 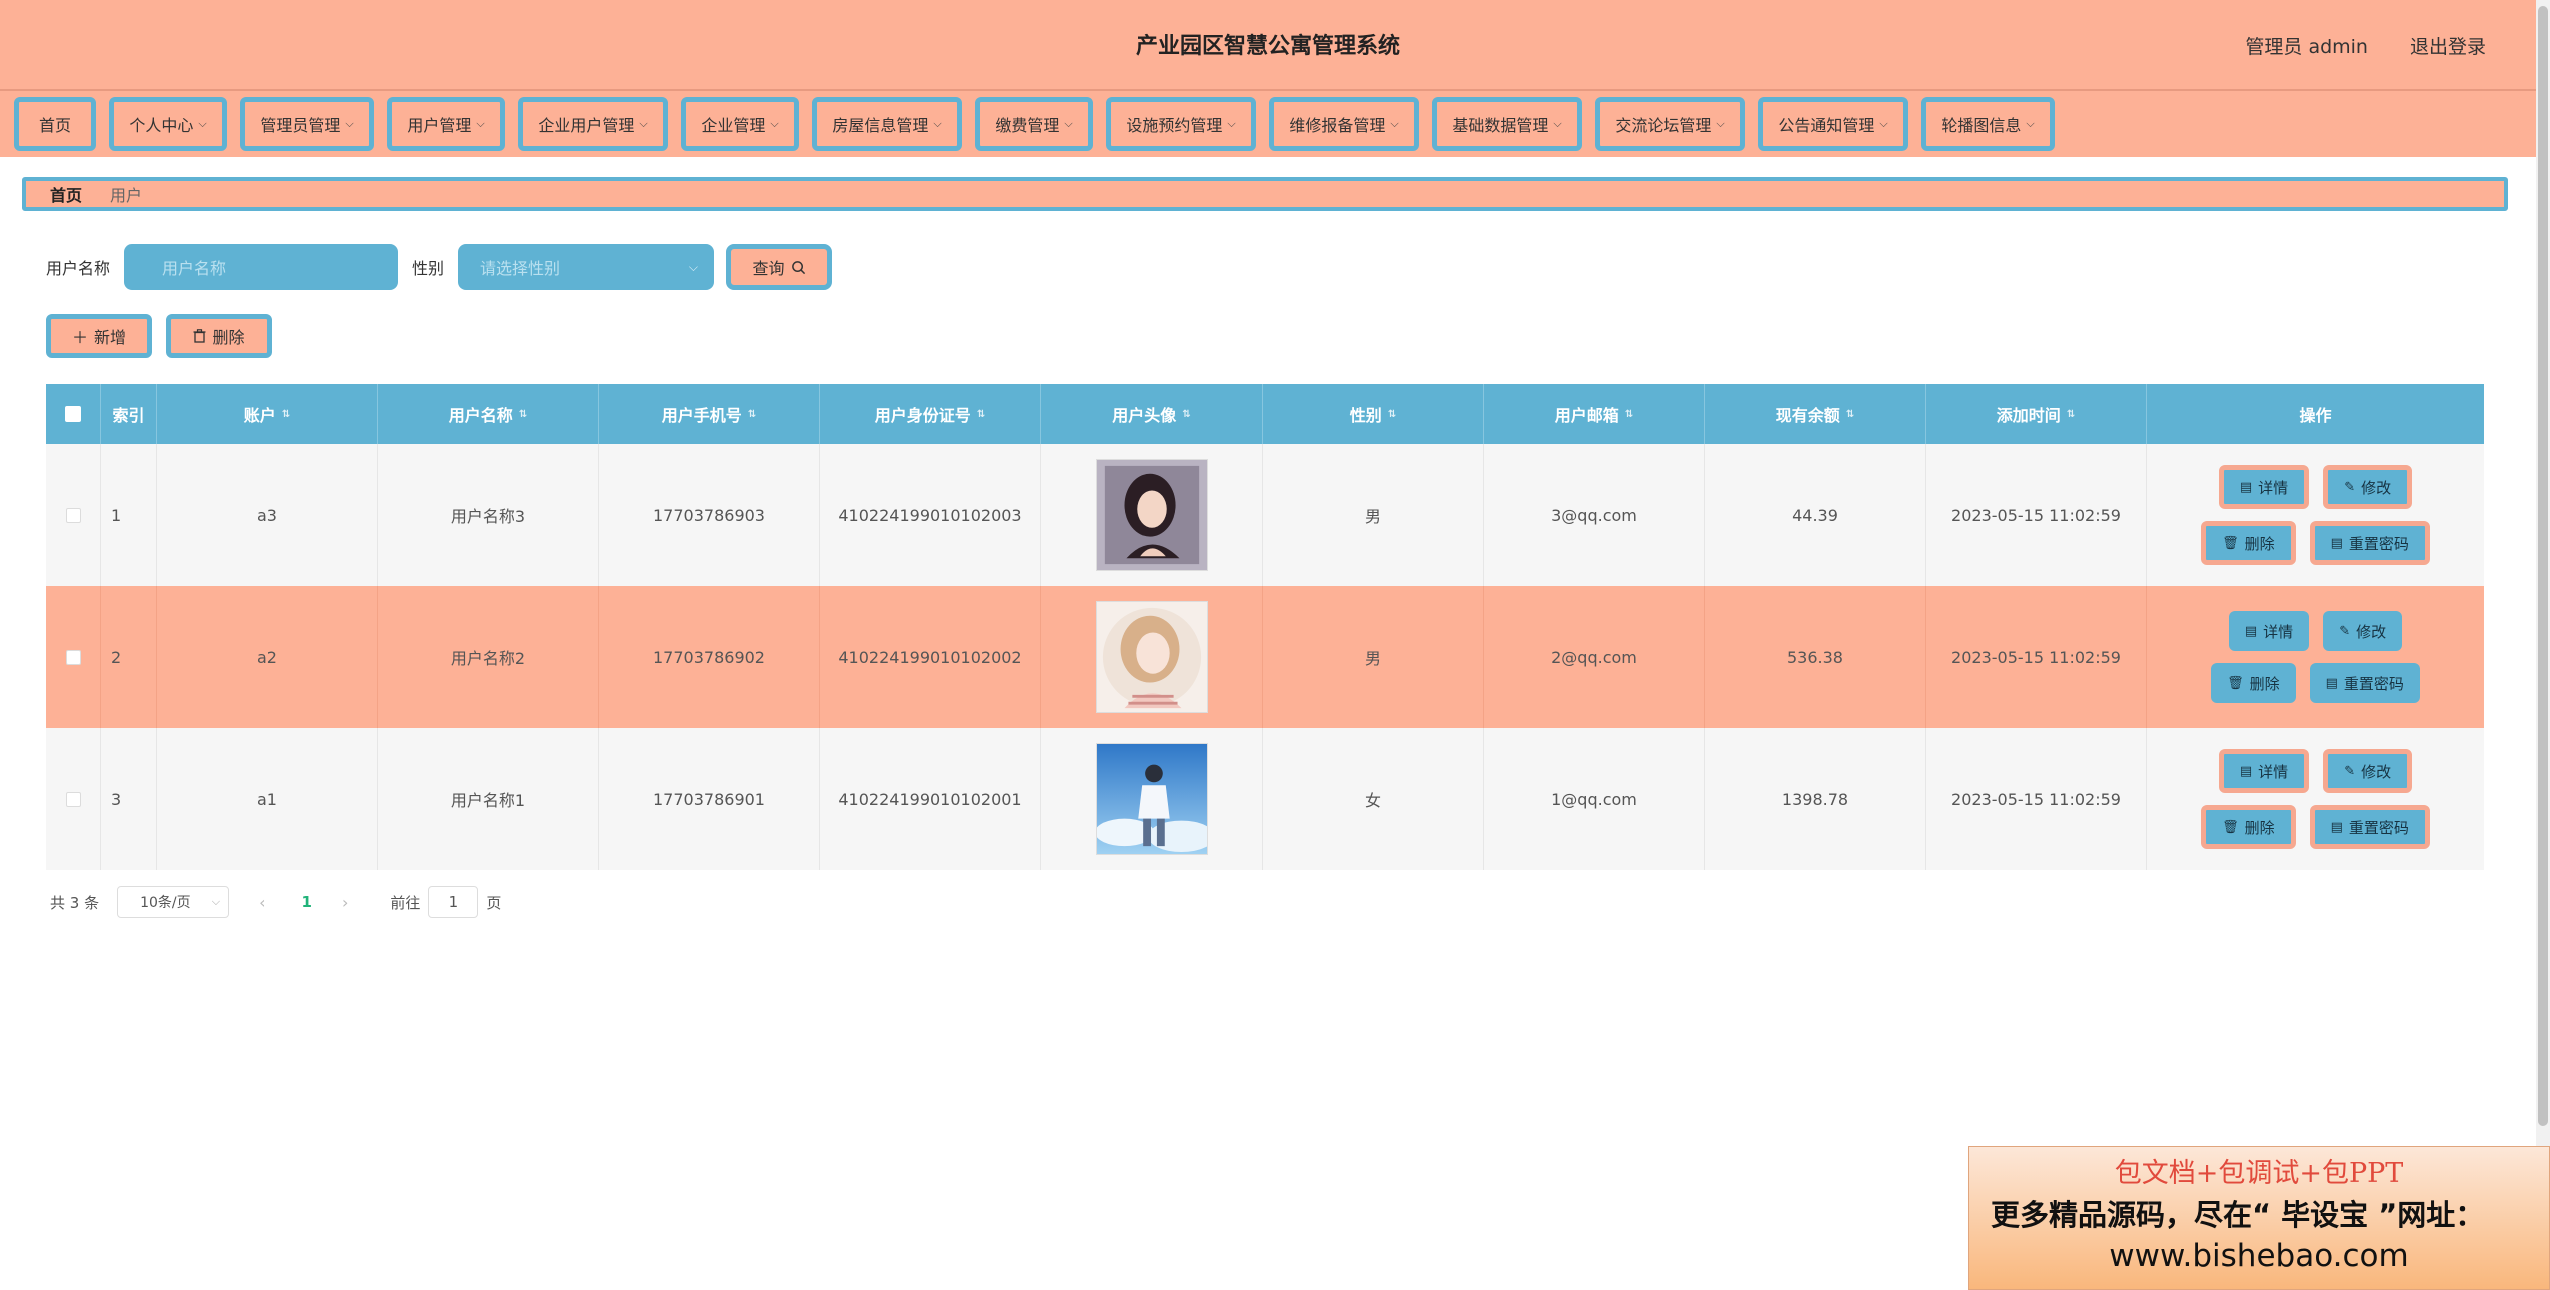 I want to click on nav-user-management: 用户管理 ⌵, so click(x=446, y=124).